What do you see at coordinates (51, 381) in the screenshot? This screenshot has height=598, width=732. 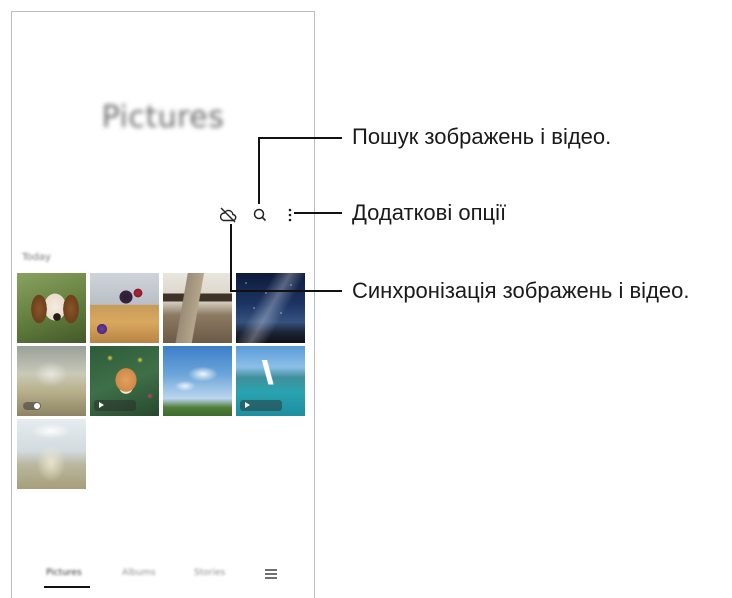 I see `thumbnail-water-splash` at bounding box center [51, 381].